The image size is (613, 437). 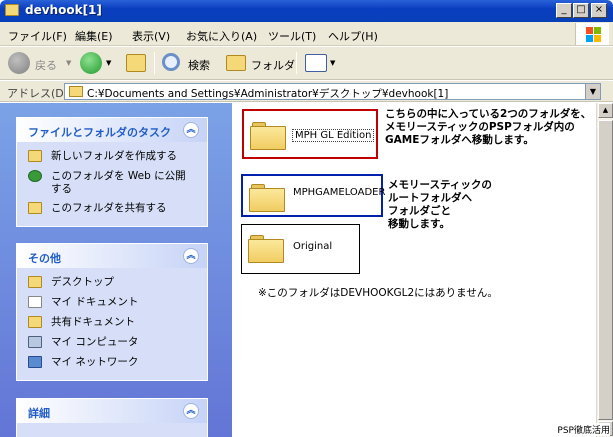 I want to click on place-label: マイ ネットワーク, so click(x=94, y=362).